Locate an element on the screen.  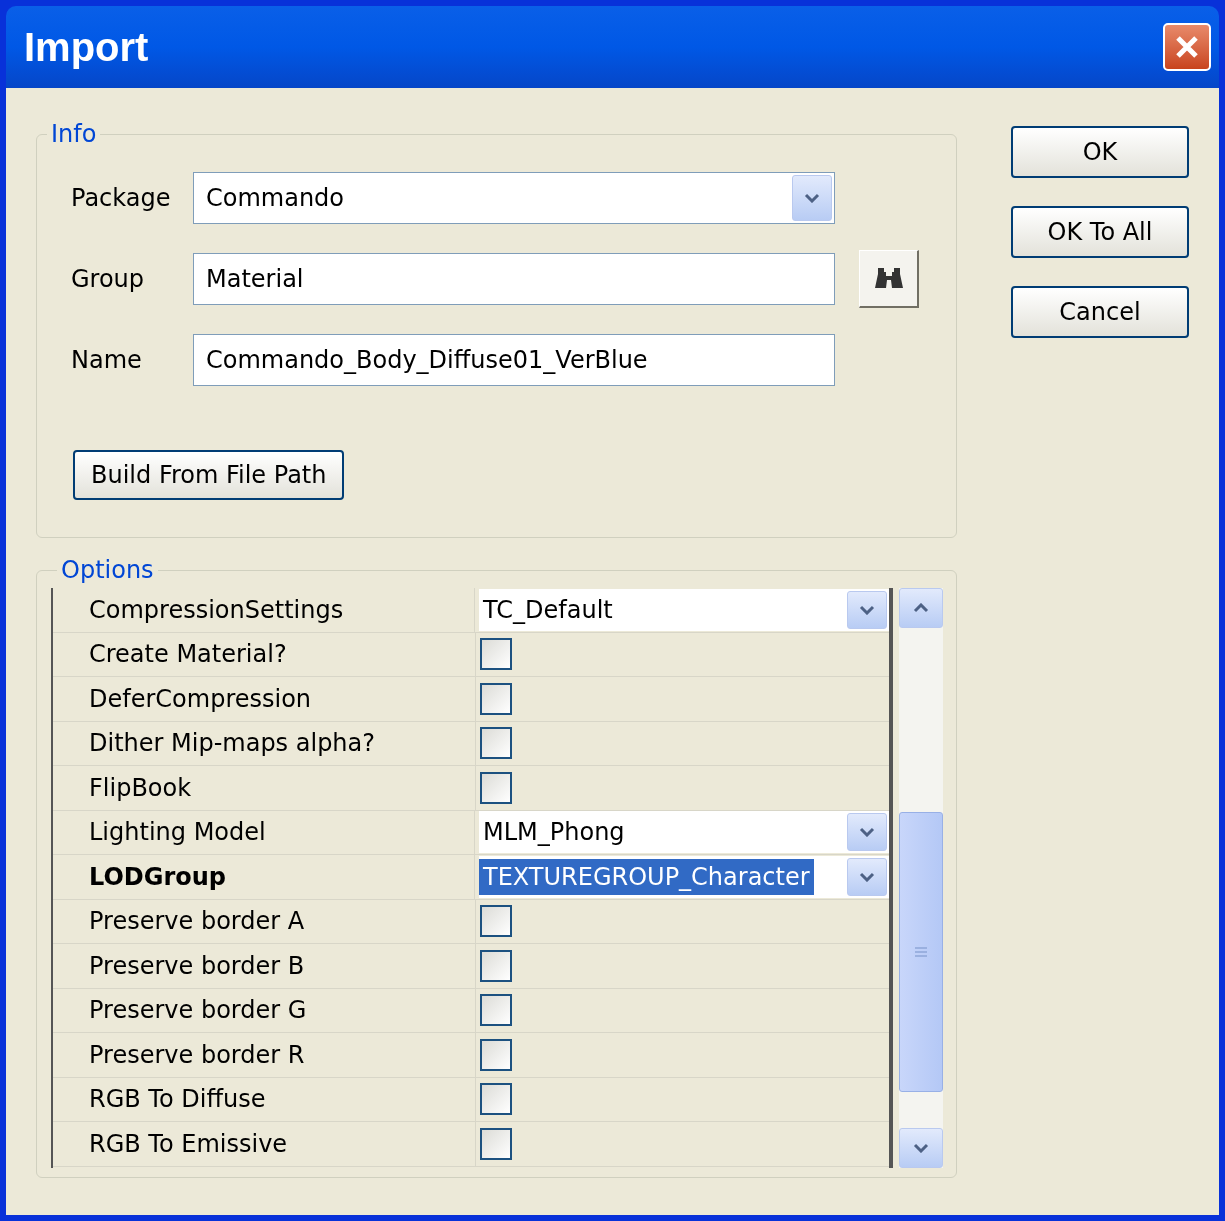
field-label: Package is located at coordinates (121, 198).